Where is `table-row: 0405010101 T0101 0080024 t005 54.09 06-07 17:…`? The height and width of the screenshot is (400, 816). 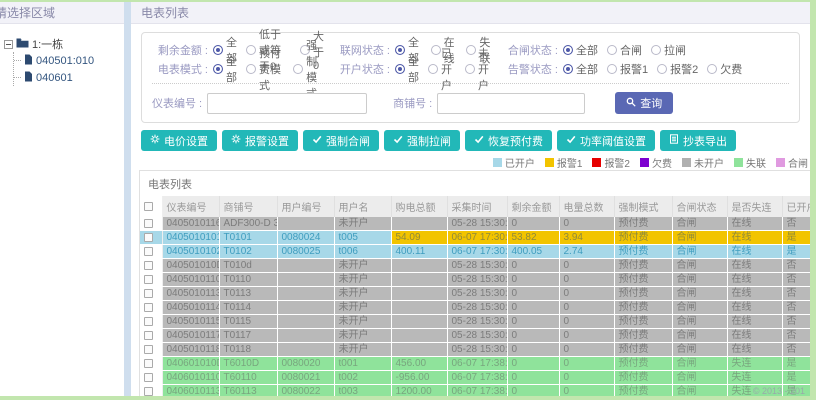
table-row: 0405010101 T0101 0080024 t005 54.09 06-07 17:… is located at coordinates (475, 237).